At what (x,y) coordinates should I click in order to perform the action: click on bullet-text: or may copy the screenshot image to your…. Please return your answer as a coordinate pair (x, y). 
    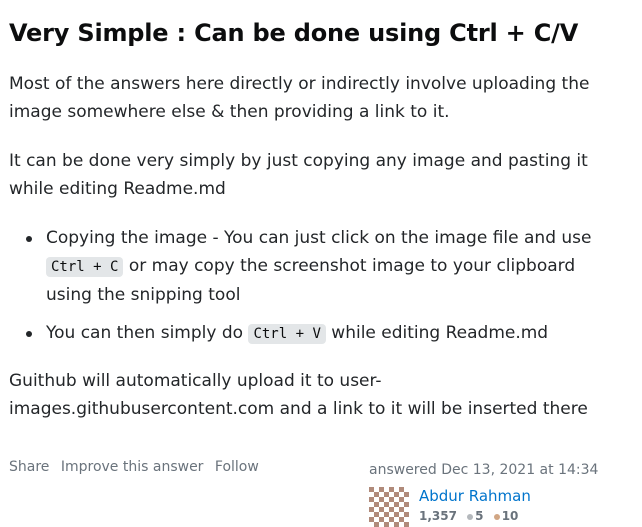
    Looking at the image, I should click on (311, 280).